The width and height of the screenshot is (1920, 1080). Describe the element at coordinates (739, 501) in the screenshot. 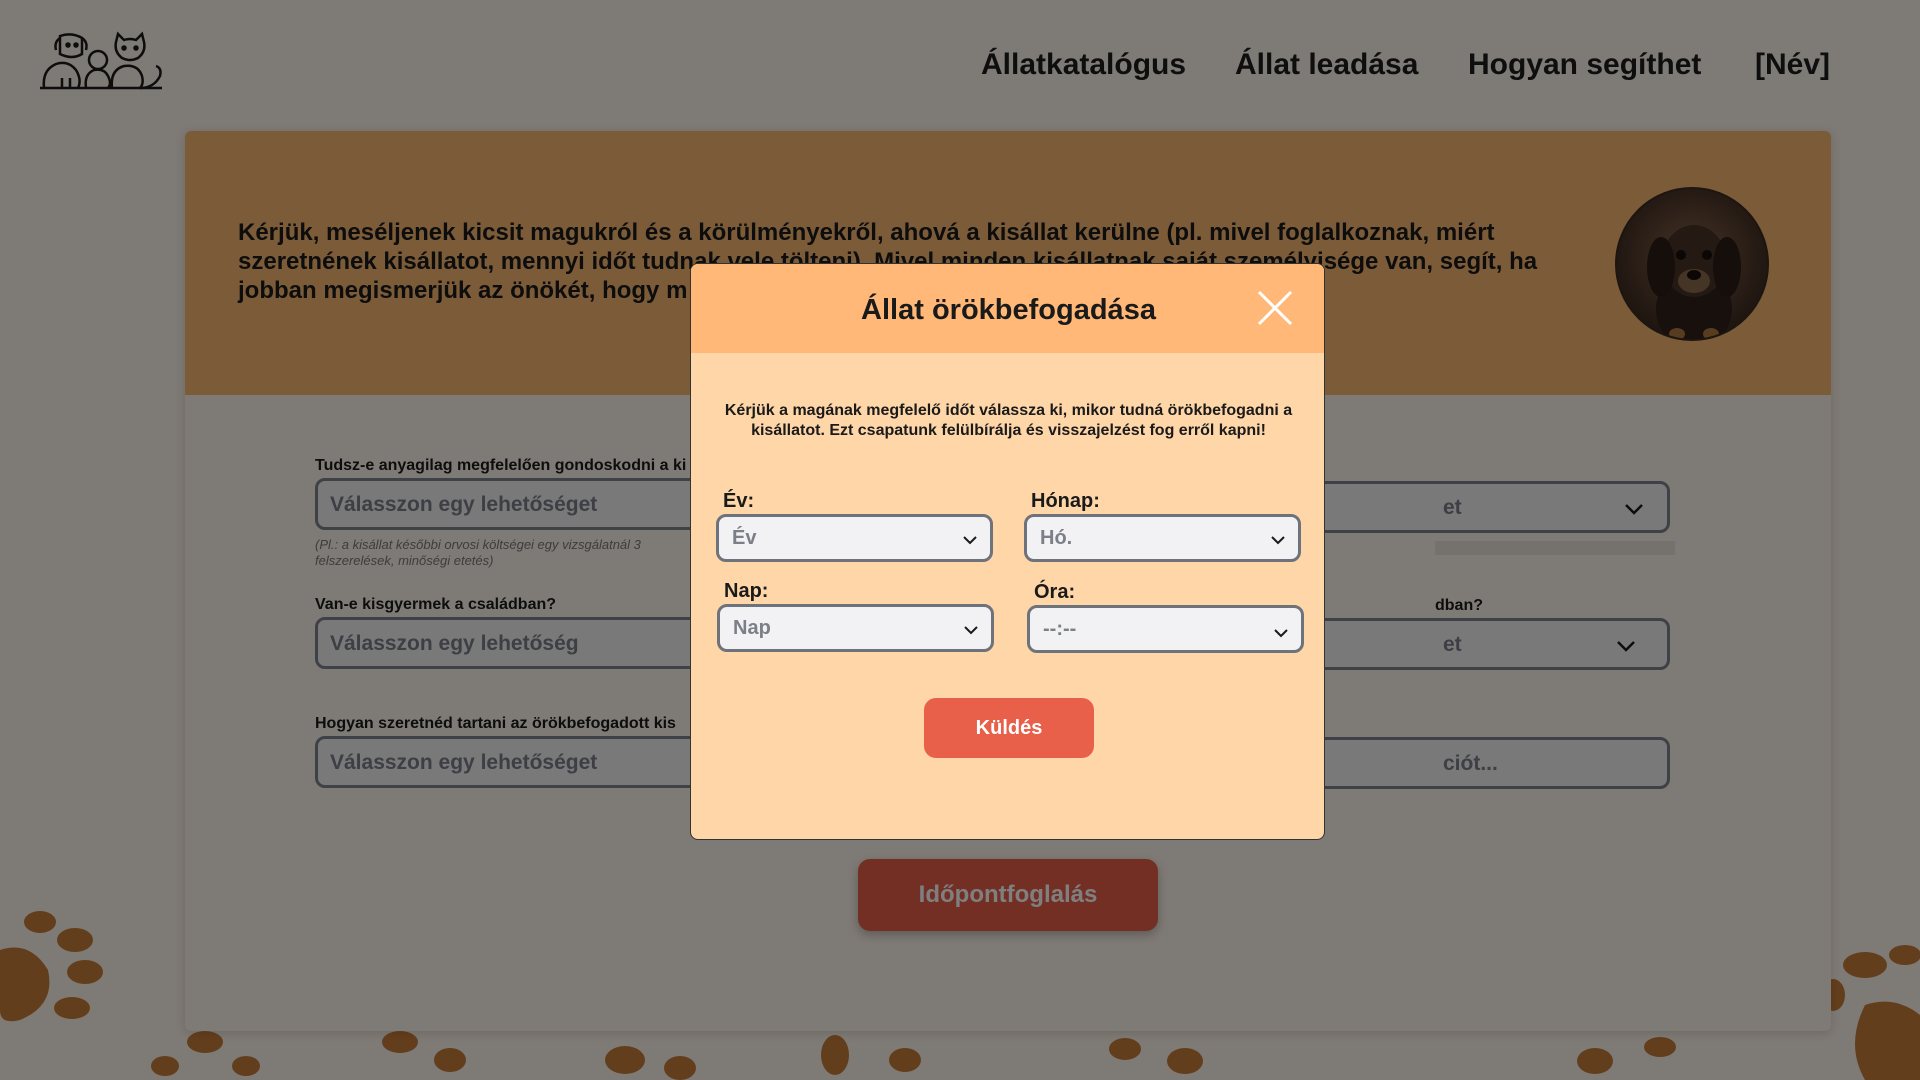

I see `year-label: Év:` at that location.